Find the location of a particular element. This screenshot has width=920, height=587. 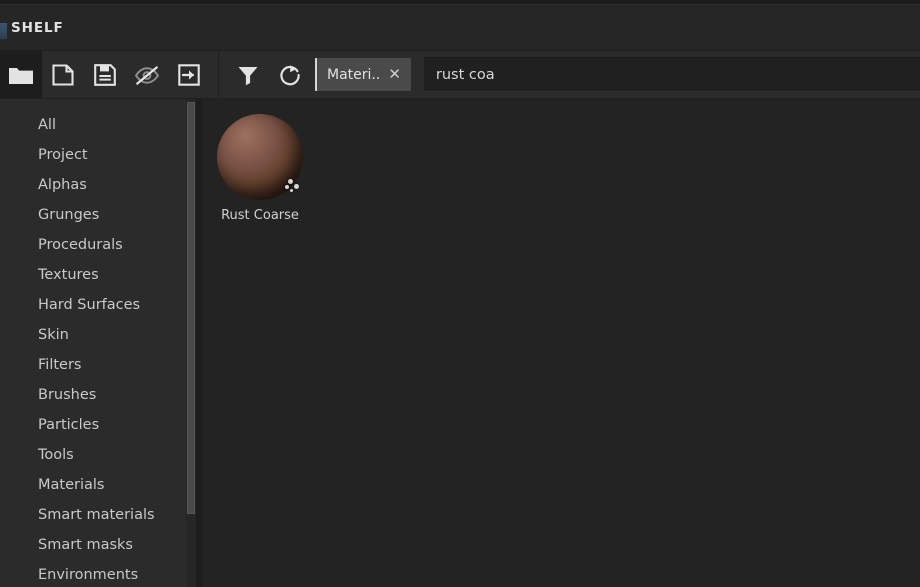

active-filter-tag: Materi.. ✕ is located at coordinates (363, 74).